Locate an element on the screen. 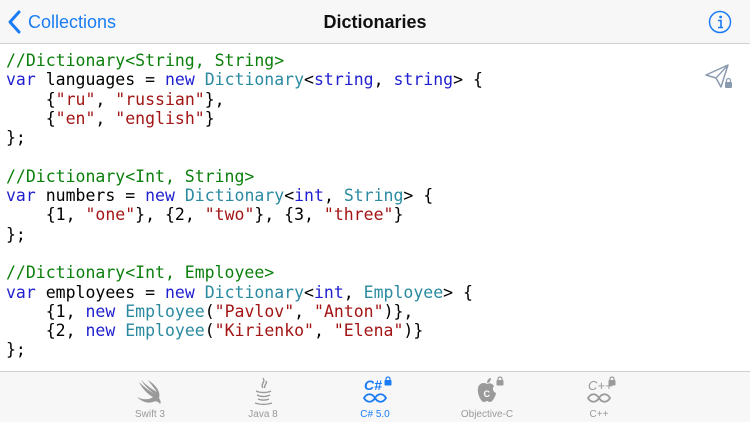 The height and width of the screenshot is (422, 750). code-token-comment: //Dictionary<String, String> is located at coordinates (145, 60).